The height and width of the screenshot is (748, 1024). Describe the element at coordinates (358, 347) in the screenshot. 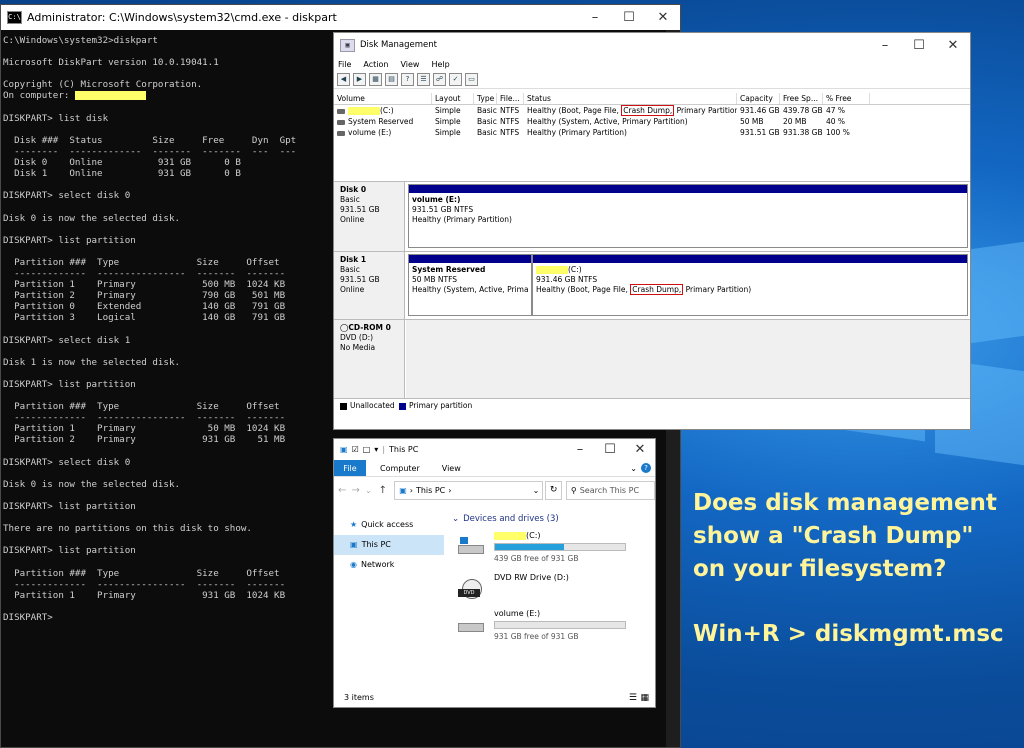

I see `disk-state: No Media` at that location.